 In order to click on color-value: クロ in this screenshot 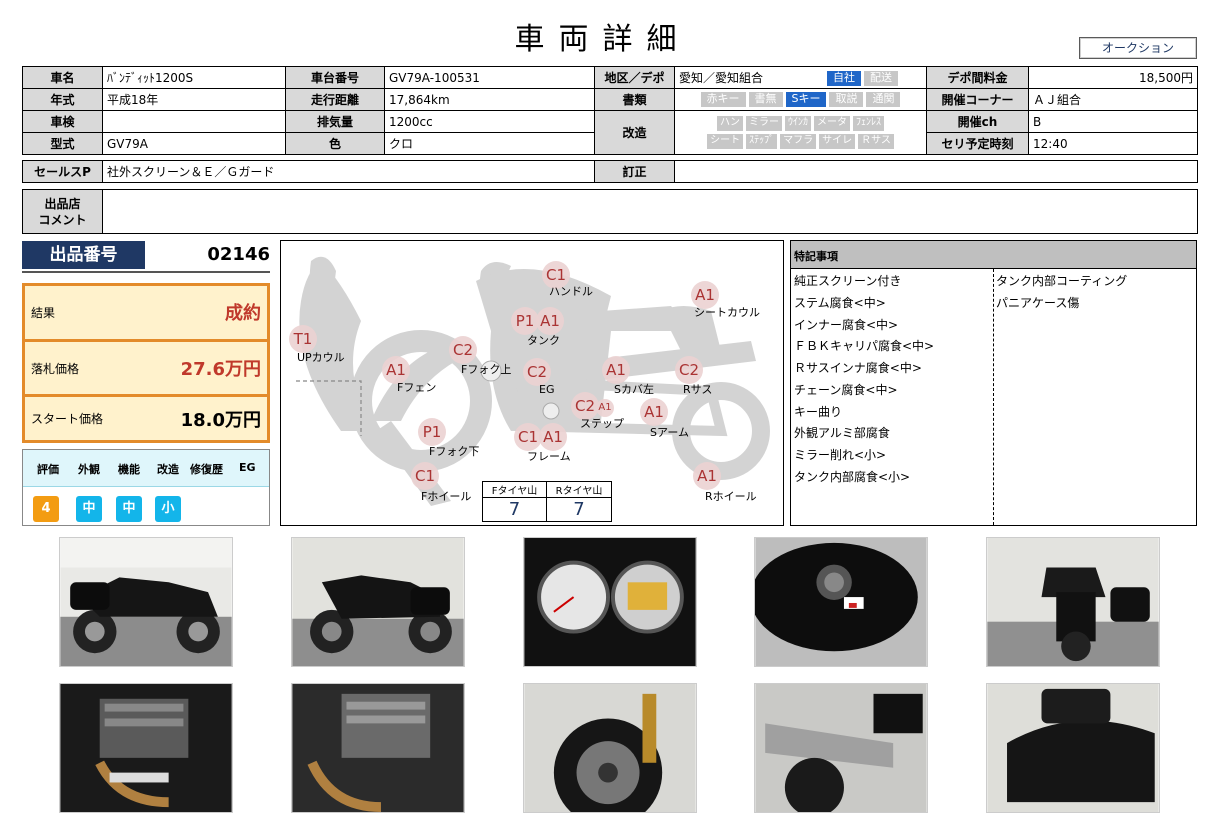, I will do `click(489, 143)`.